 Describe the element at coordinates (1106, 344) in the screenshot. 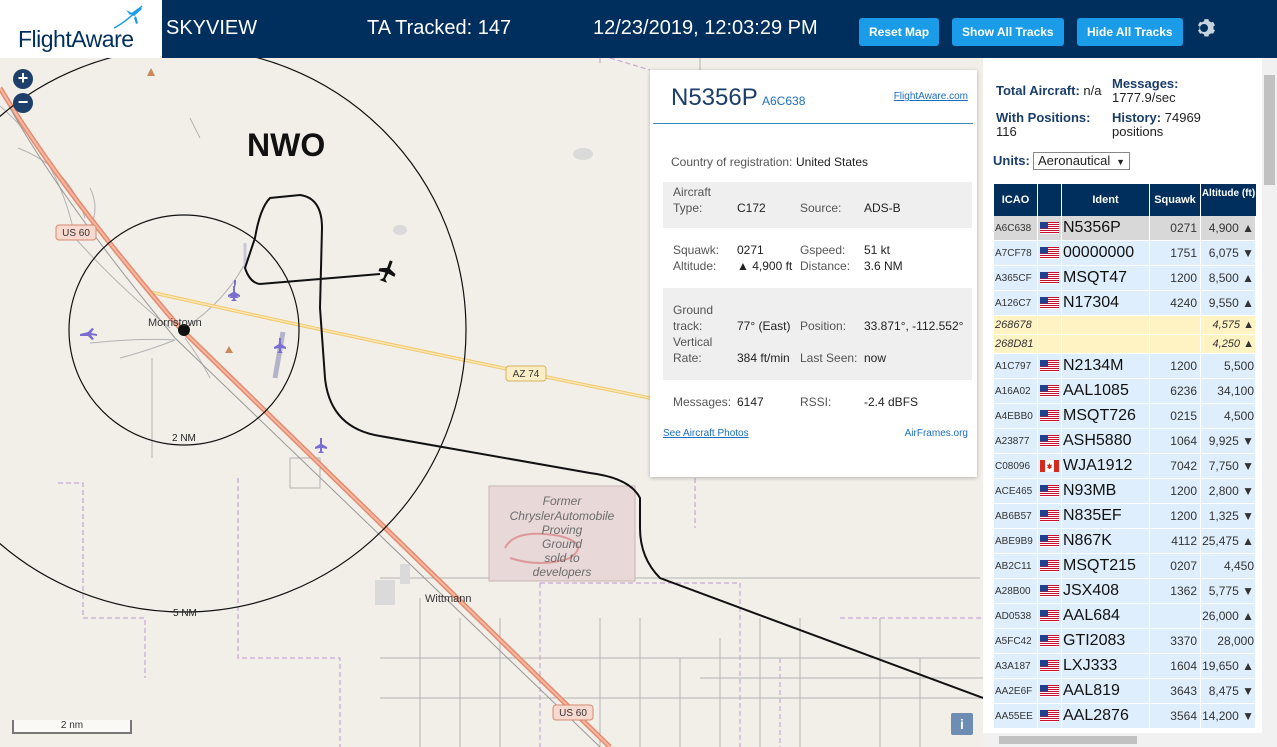

I see `ident-cell` at that location.